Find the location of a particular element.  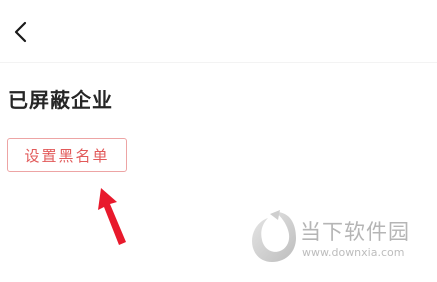

red-arrow-icon is located at coordinates (112, 216).